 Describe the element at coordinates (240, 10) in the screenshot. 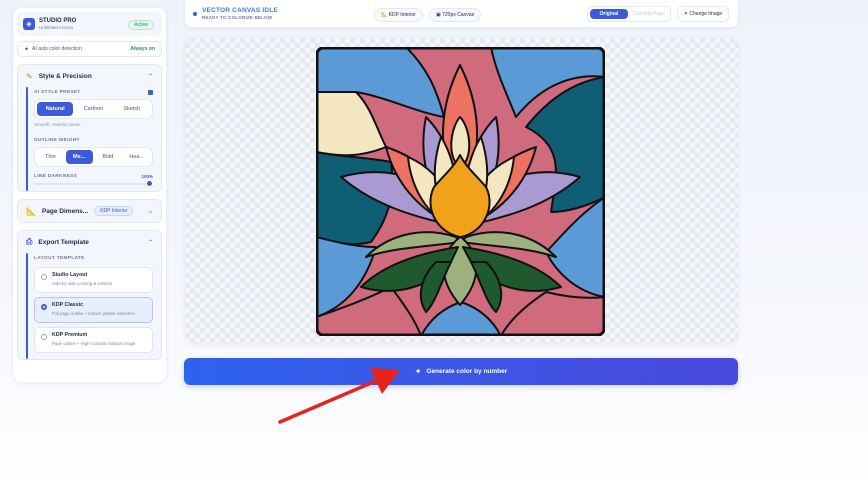

I see `canvas-title: VECTOR CANVAS IDLE` at that location.